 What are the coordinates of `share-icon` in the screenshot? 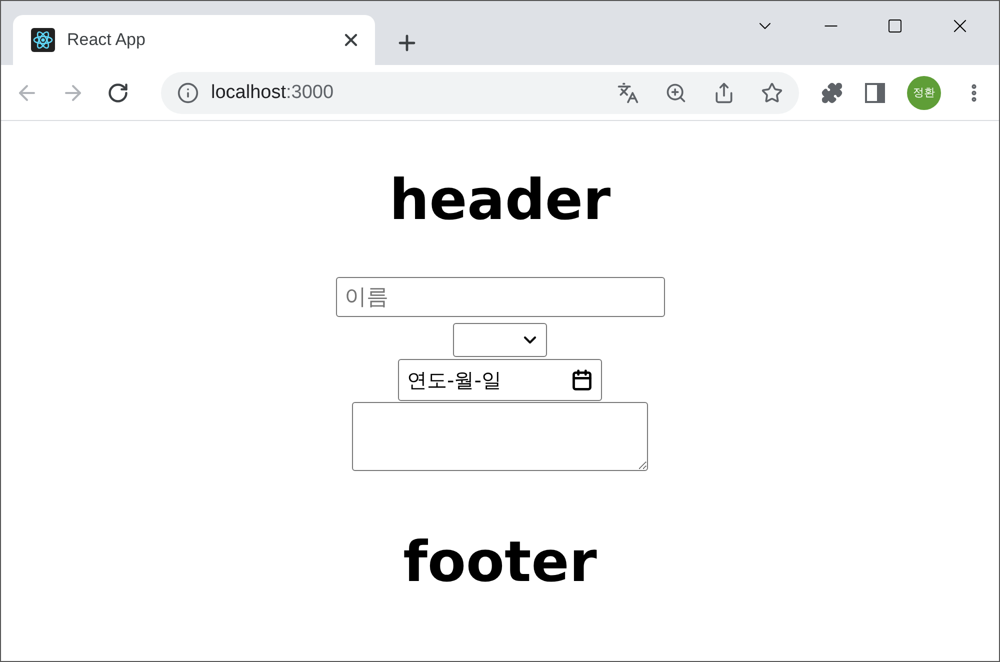 It's located at (724, 93).